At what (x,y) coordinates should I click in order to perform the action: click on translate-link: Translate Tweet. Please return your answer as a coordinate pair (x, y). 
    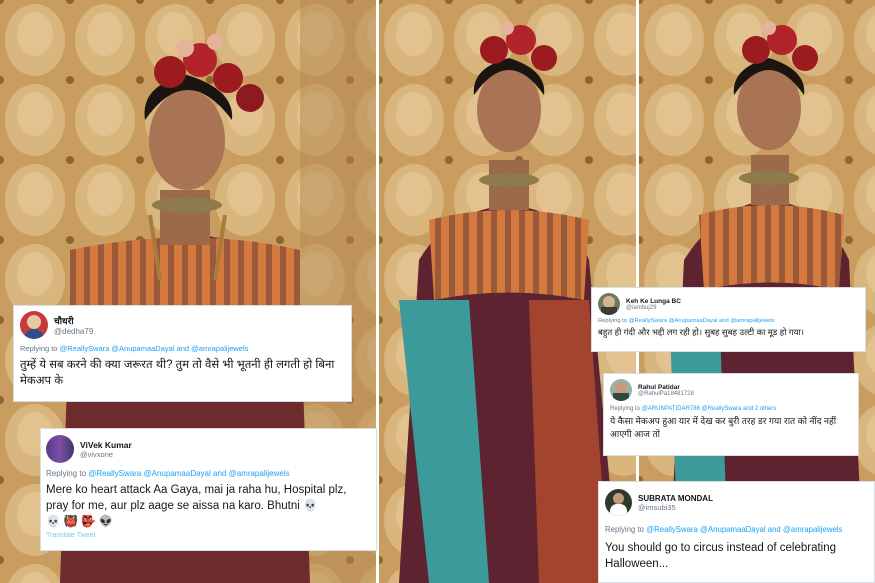
    Looking at the image, I should click on (208, 535).